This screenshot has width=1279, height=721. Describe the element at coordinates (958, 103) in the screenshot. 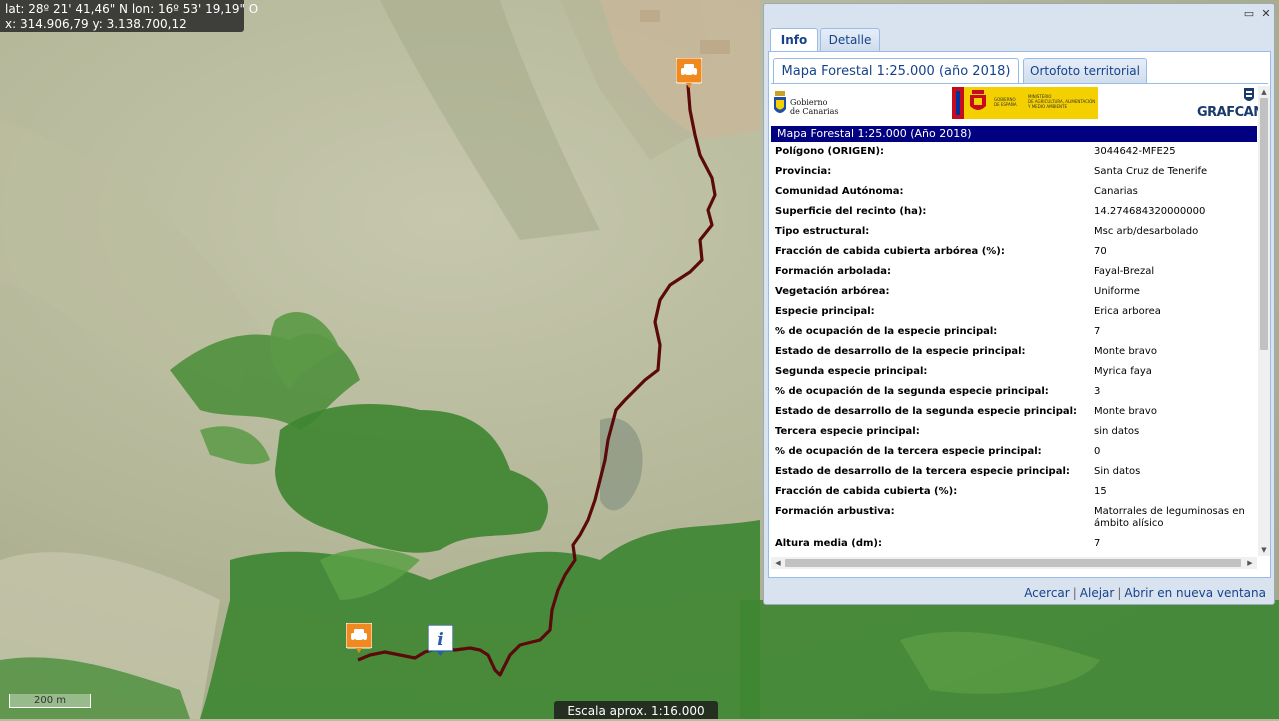

I see `eu-stripe` at that location.